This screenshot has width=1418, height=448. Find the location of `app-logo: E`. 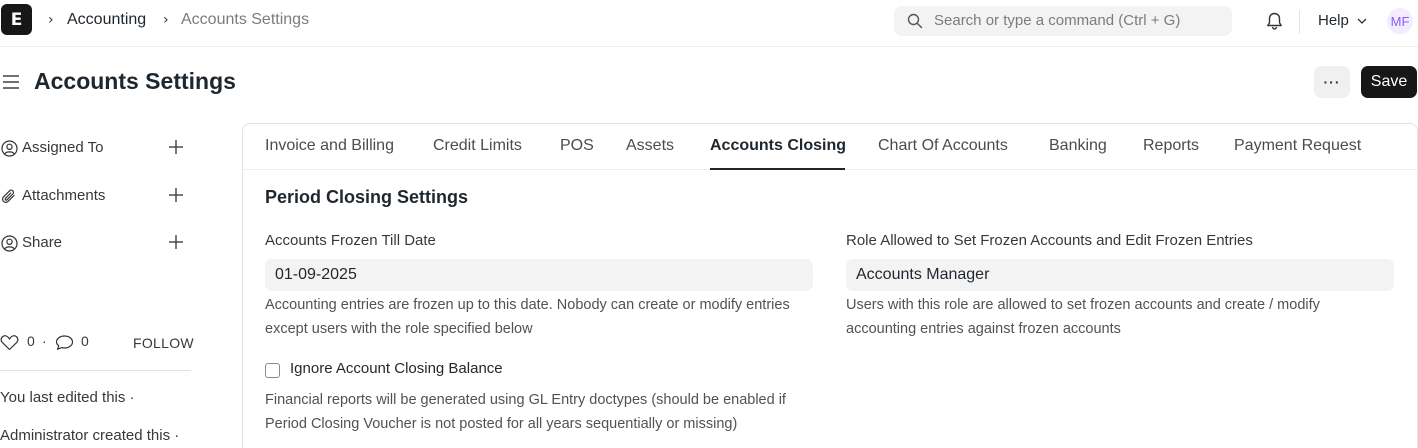

app-logo: E is located at coordinates (16, 19).